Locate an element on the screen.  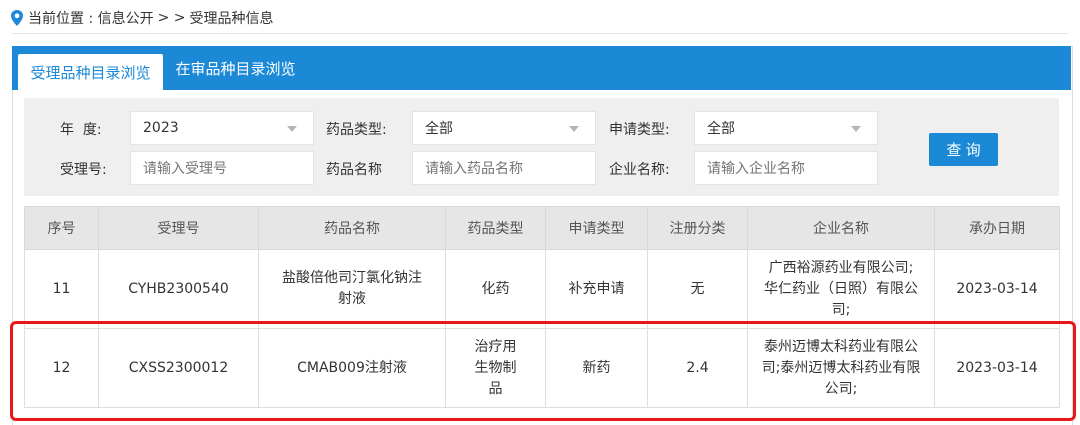
drug-type-value: 全部 is located at coordinates (439, 129).